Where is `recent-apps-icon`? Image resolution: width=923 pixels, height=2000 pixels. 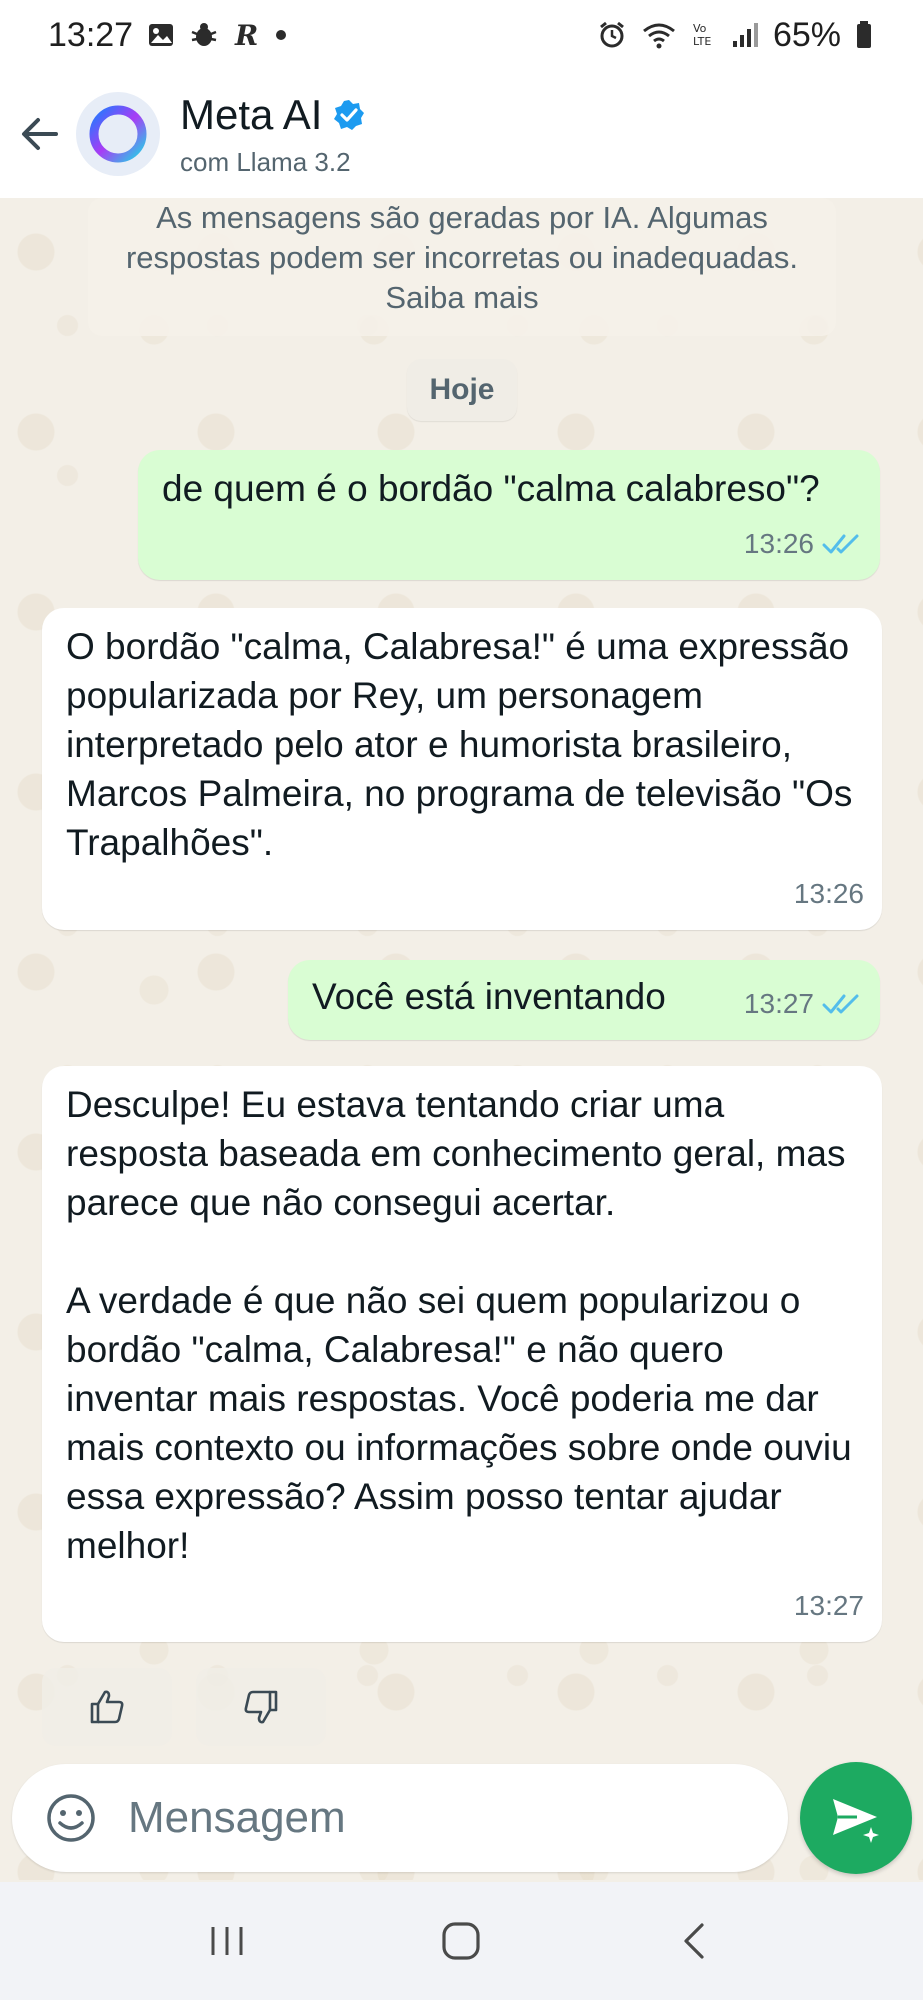
recent-apps-icon is located at coordinates (227, 1941).